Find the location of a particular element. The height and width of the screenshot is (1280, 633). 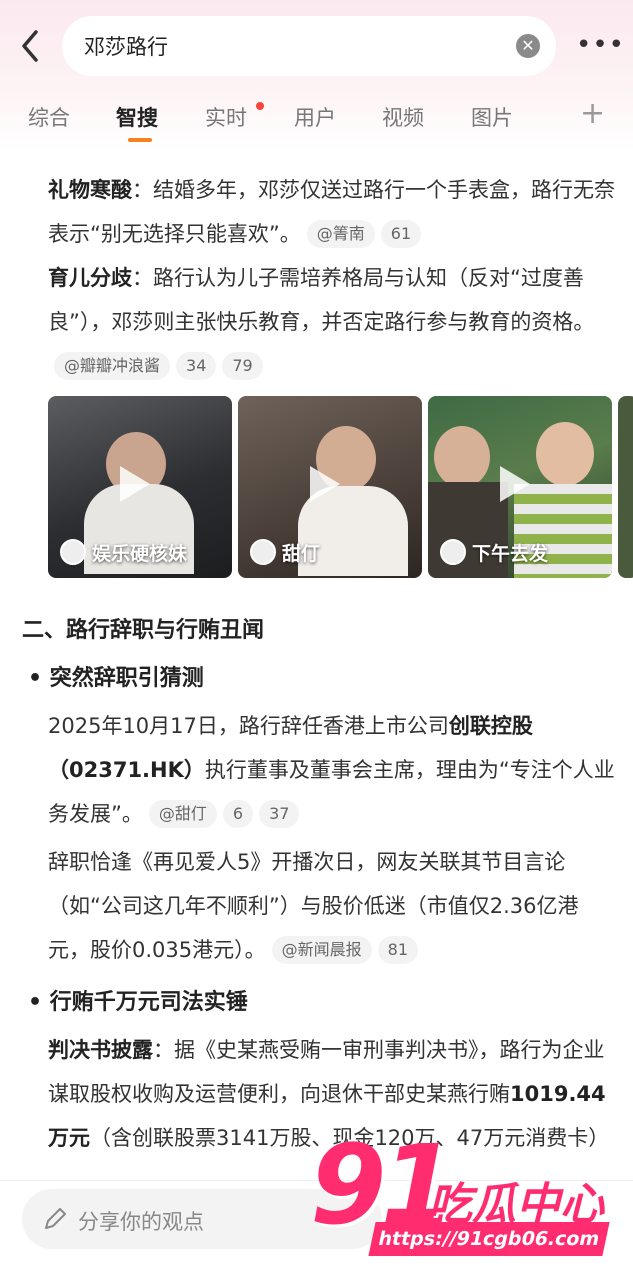

item-title: 判决书披露 is located at coordinates (100, 1050).